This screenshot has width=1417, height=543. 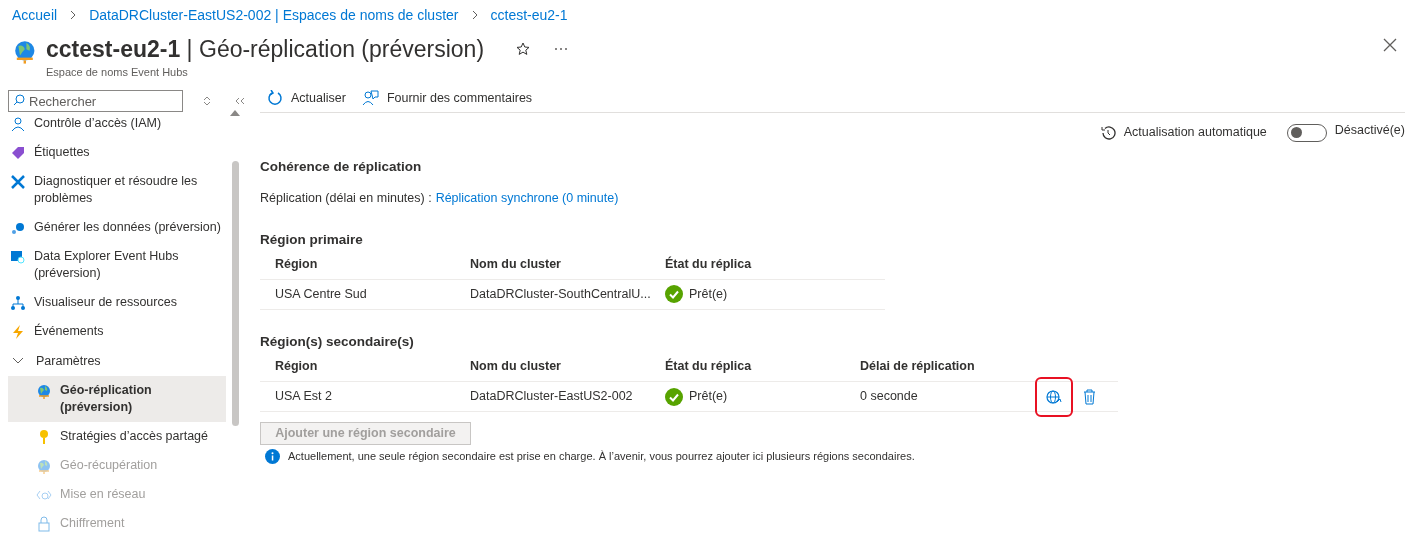 What do you see at coordinates (240, 100) in the screenshot?
I see `collapse-icon` at bounding box center [240, 100].